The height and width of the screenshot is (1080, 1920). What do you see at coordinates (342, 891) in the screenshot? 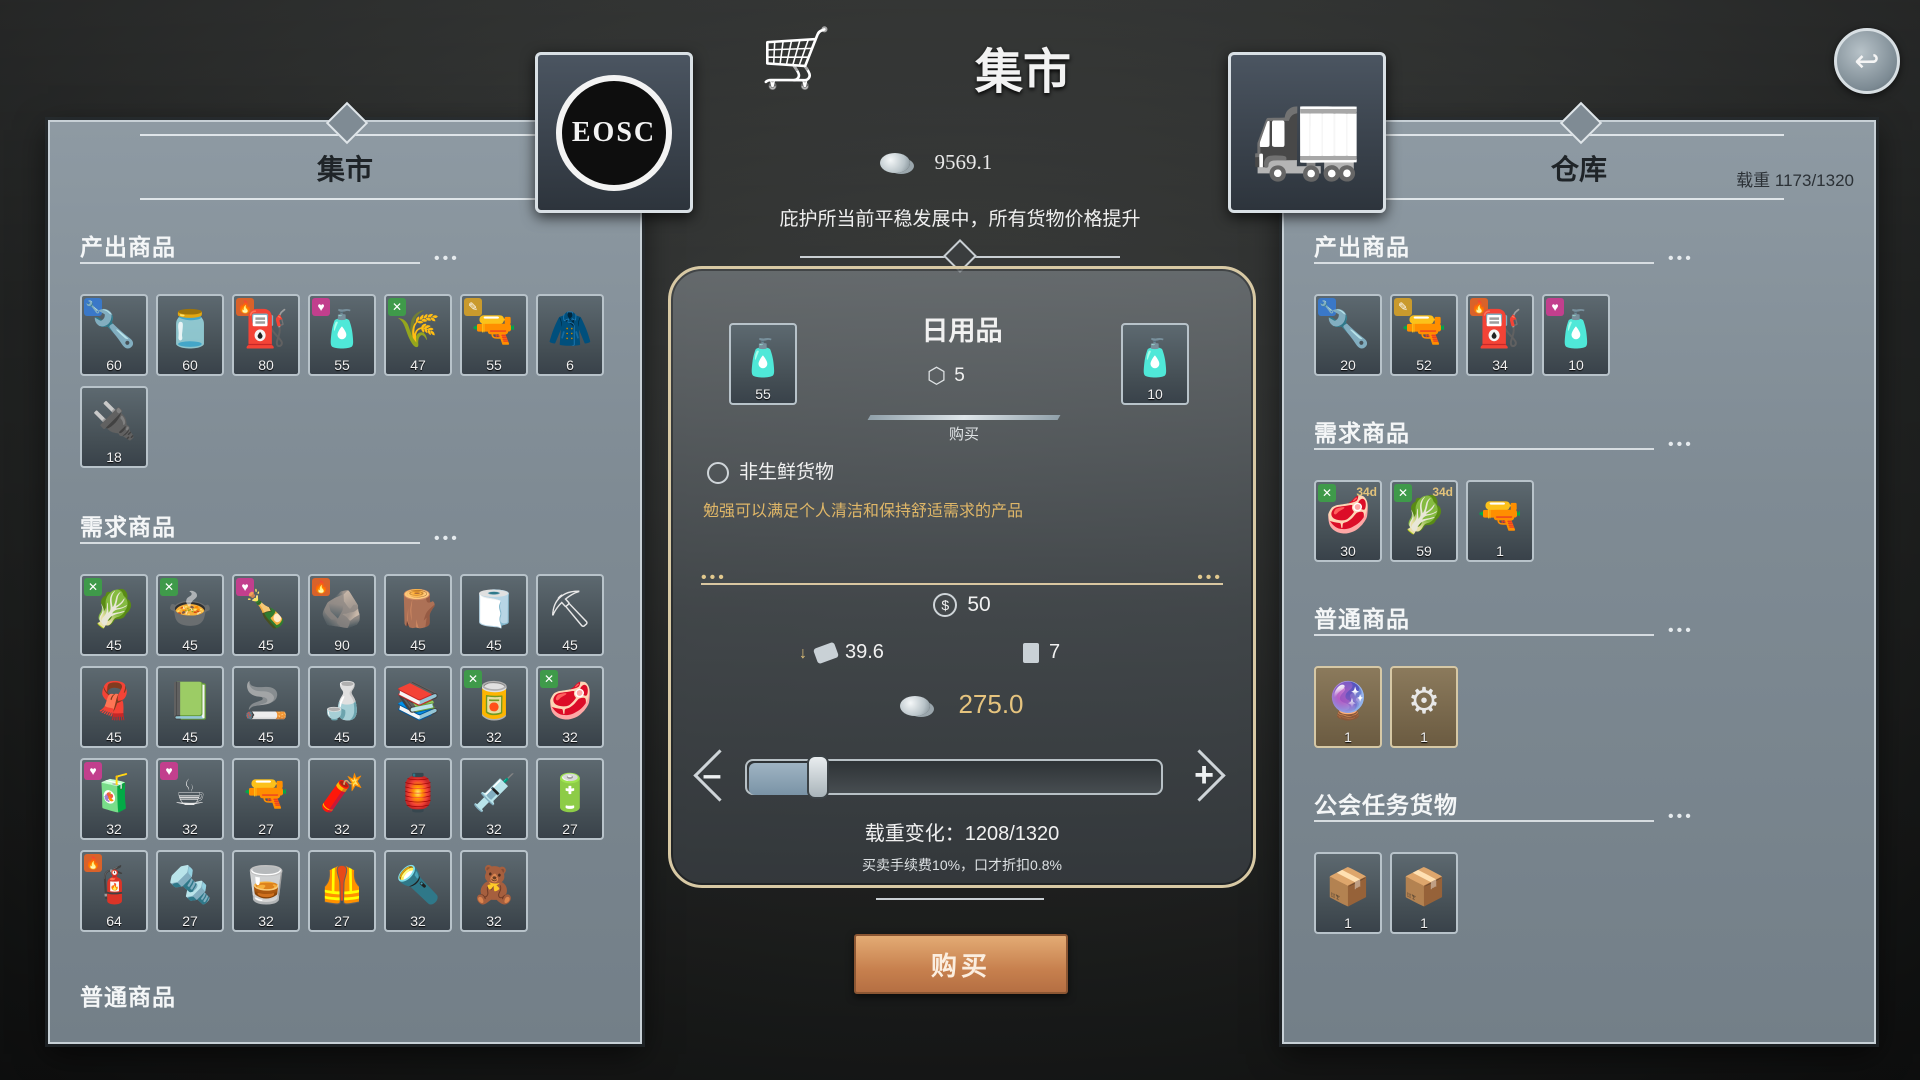
I see `item-slot: 🦺 27` at bounding box center [342, 891].